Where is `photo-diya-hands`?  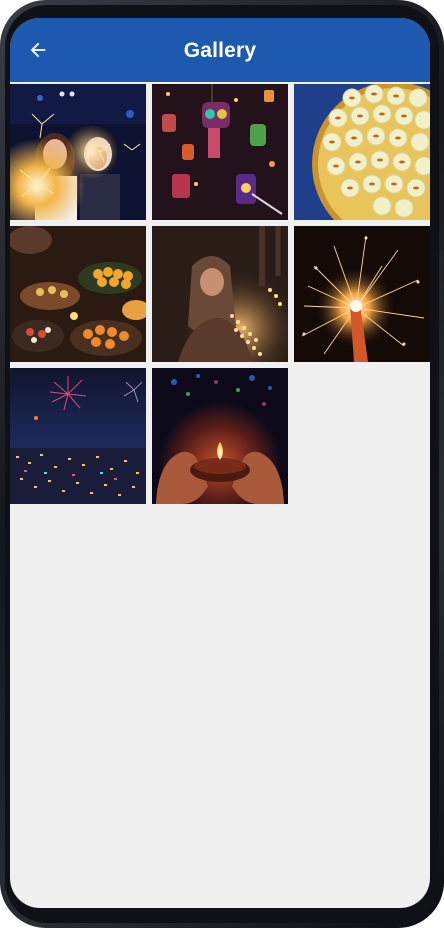 photo-diya-hands is located at coordinates (220, 436).